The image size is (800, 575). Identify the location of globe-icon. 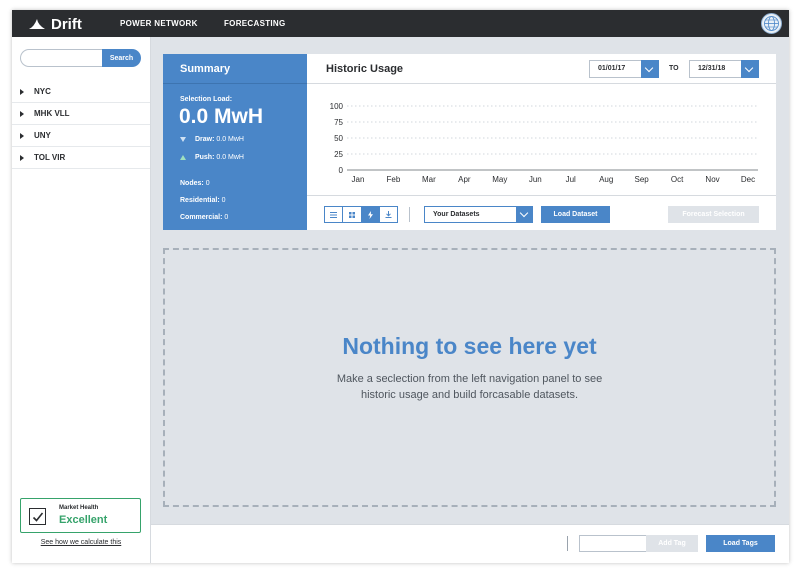
(771, 23).